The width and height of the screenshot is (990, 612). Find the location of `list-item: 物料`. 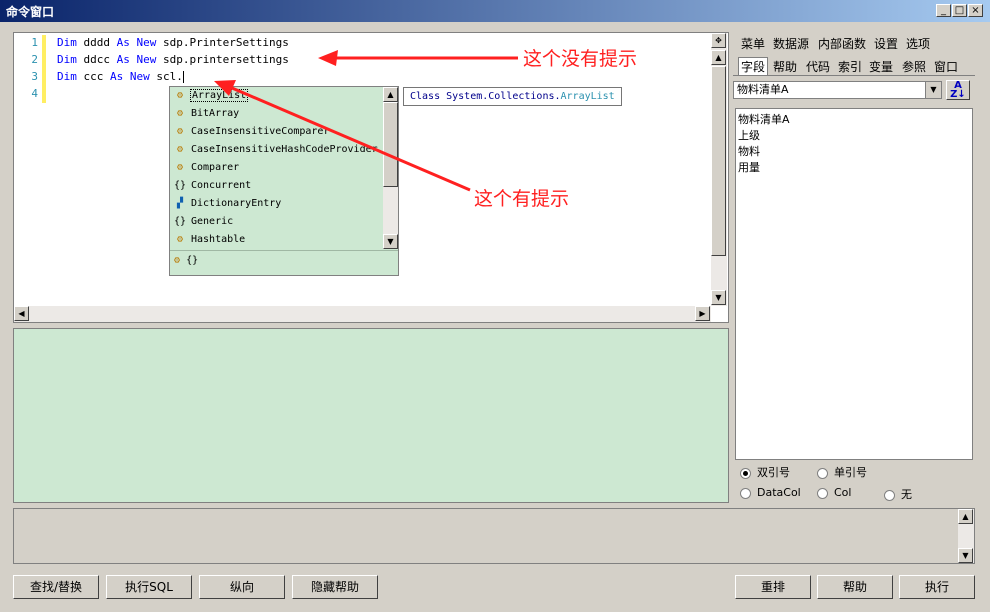

list-item: 物料 is located at coordinates (749, 151).